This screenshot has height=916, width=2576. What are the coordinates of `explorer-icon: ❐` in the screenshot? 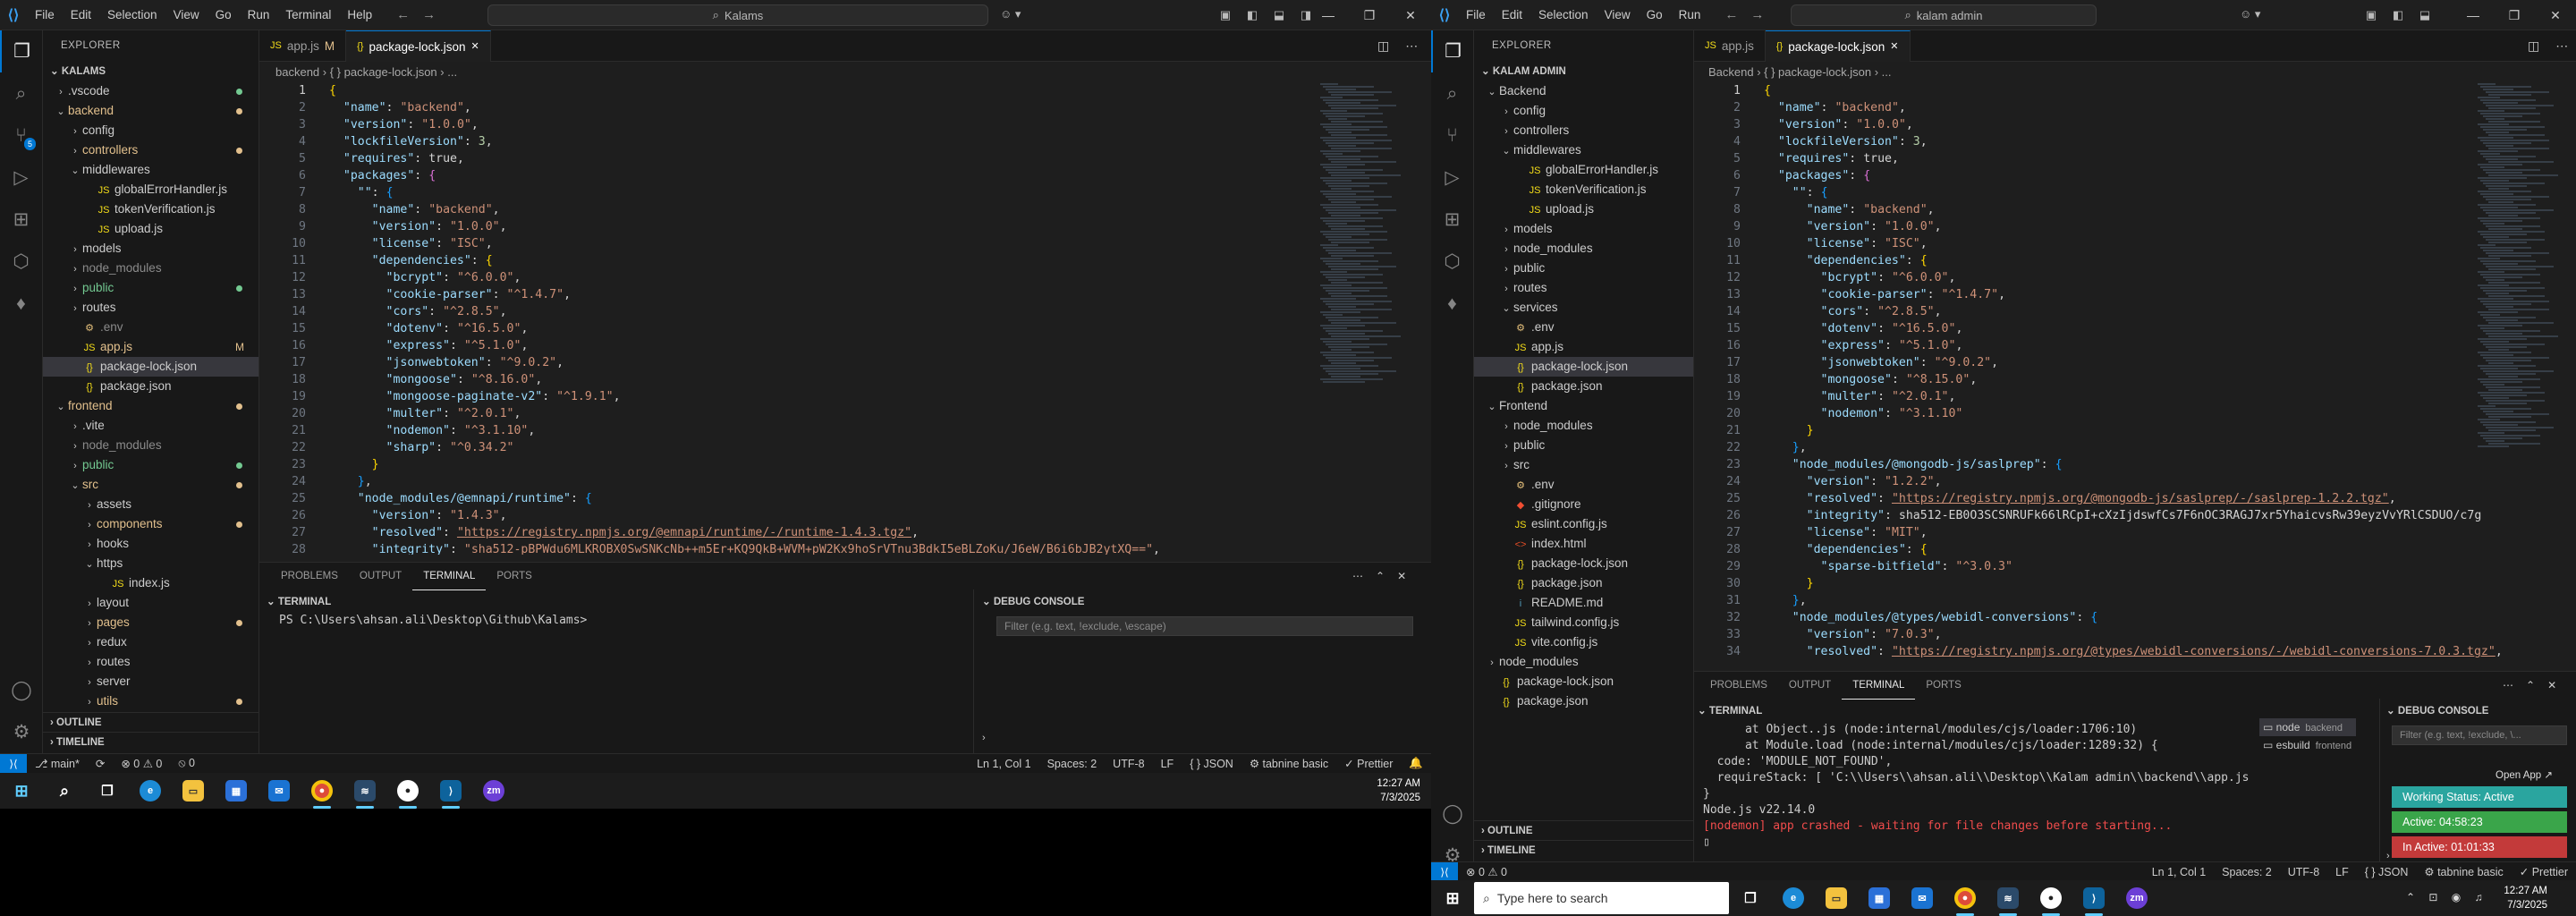 It's located at (21, 51).